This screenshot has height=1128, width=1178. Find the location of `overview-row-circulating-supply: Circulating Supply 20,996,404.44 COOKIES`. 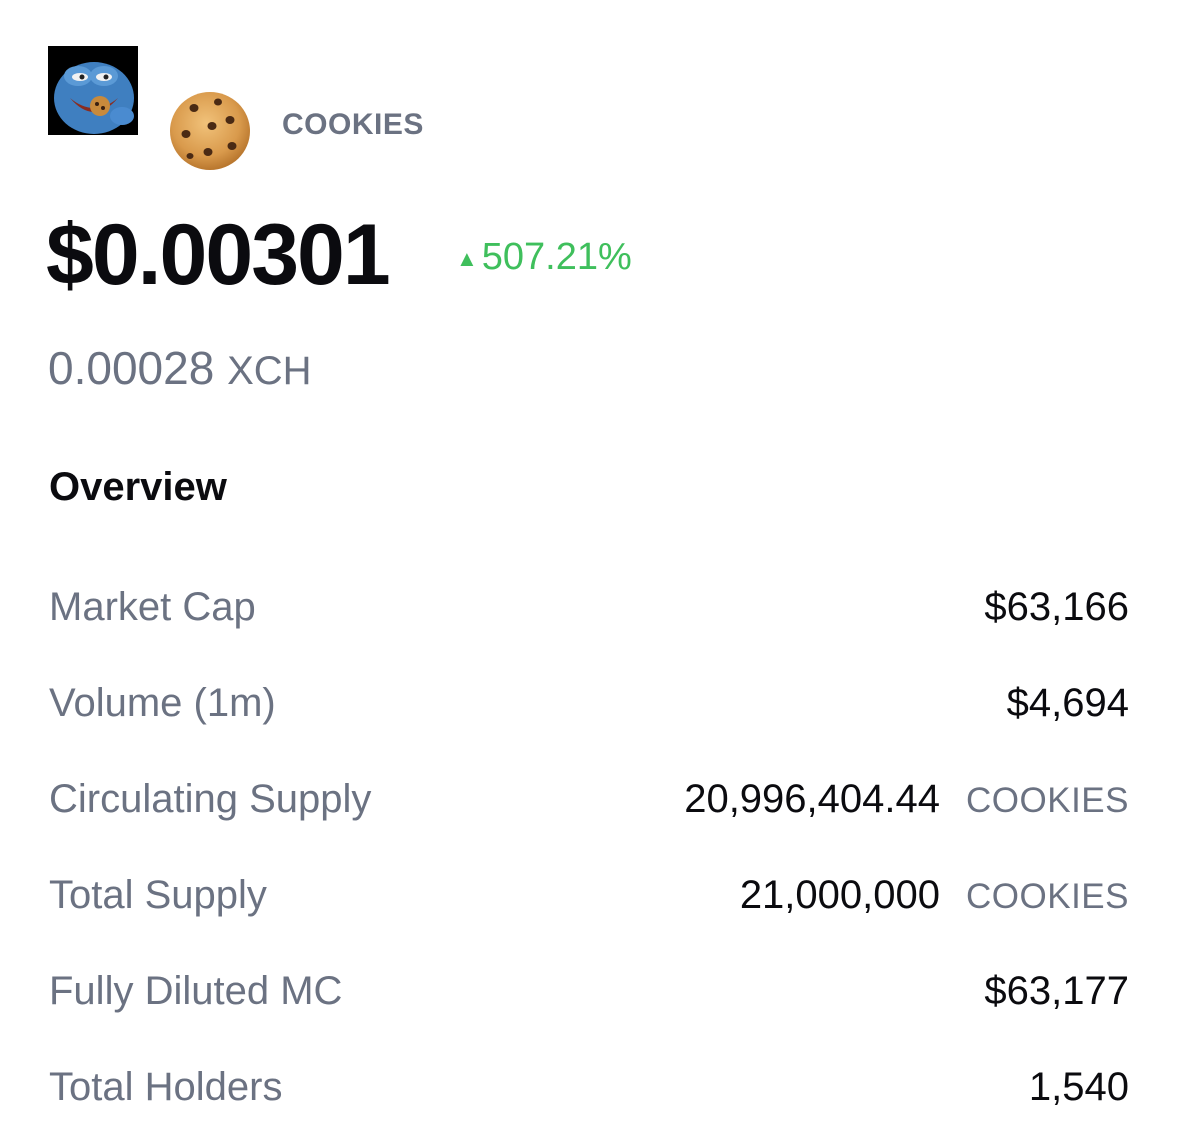

overview-row-circulating-supply: Circulating Supply 20,996,404.44 COOKIES is located at coordinates (589, 799).